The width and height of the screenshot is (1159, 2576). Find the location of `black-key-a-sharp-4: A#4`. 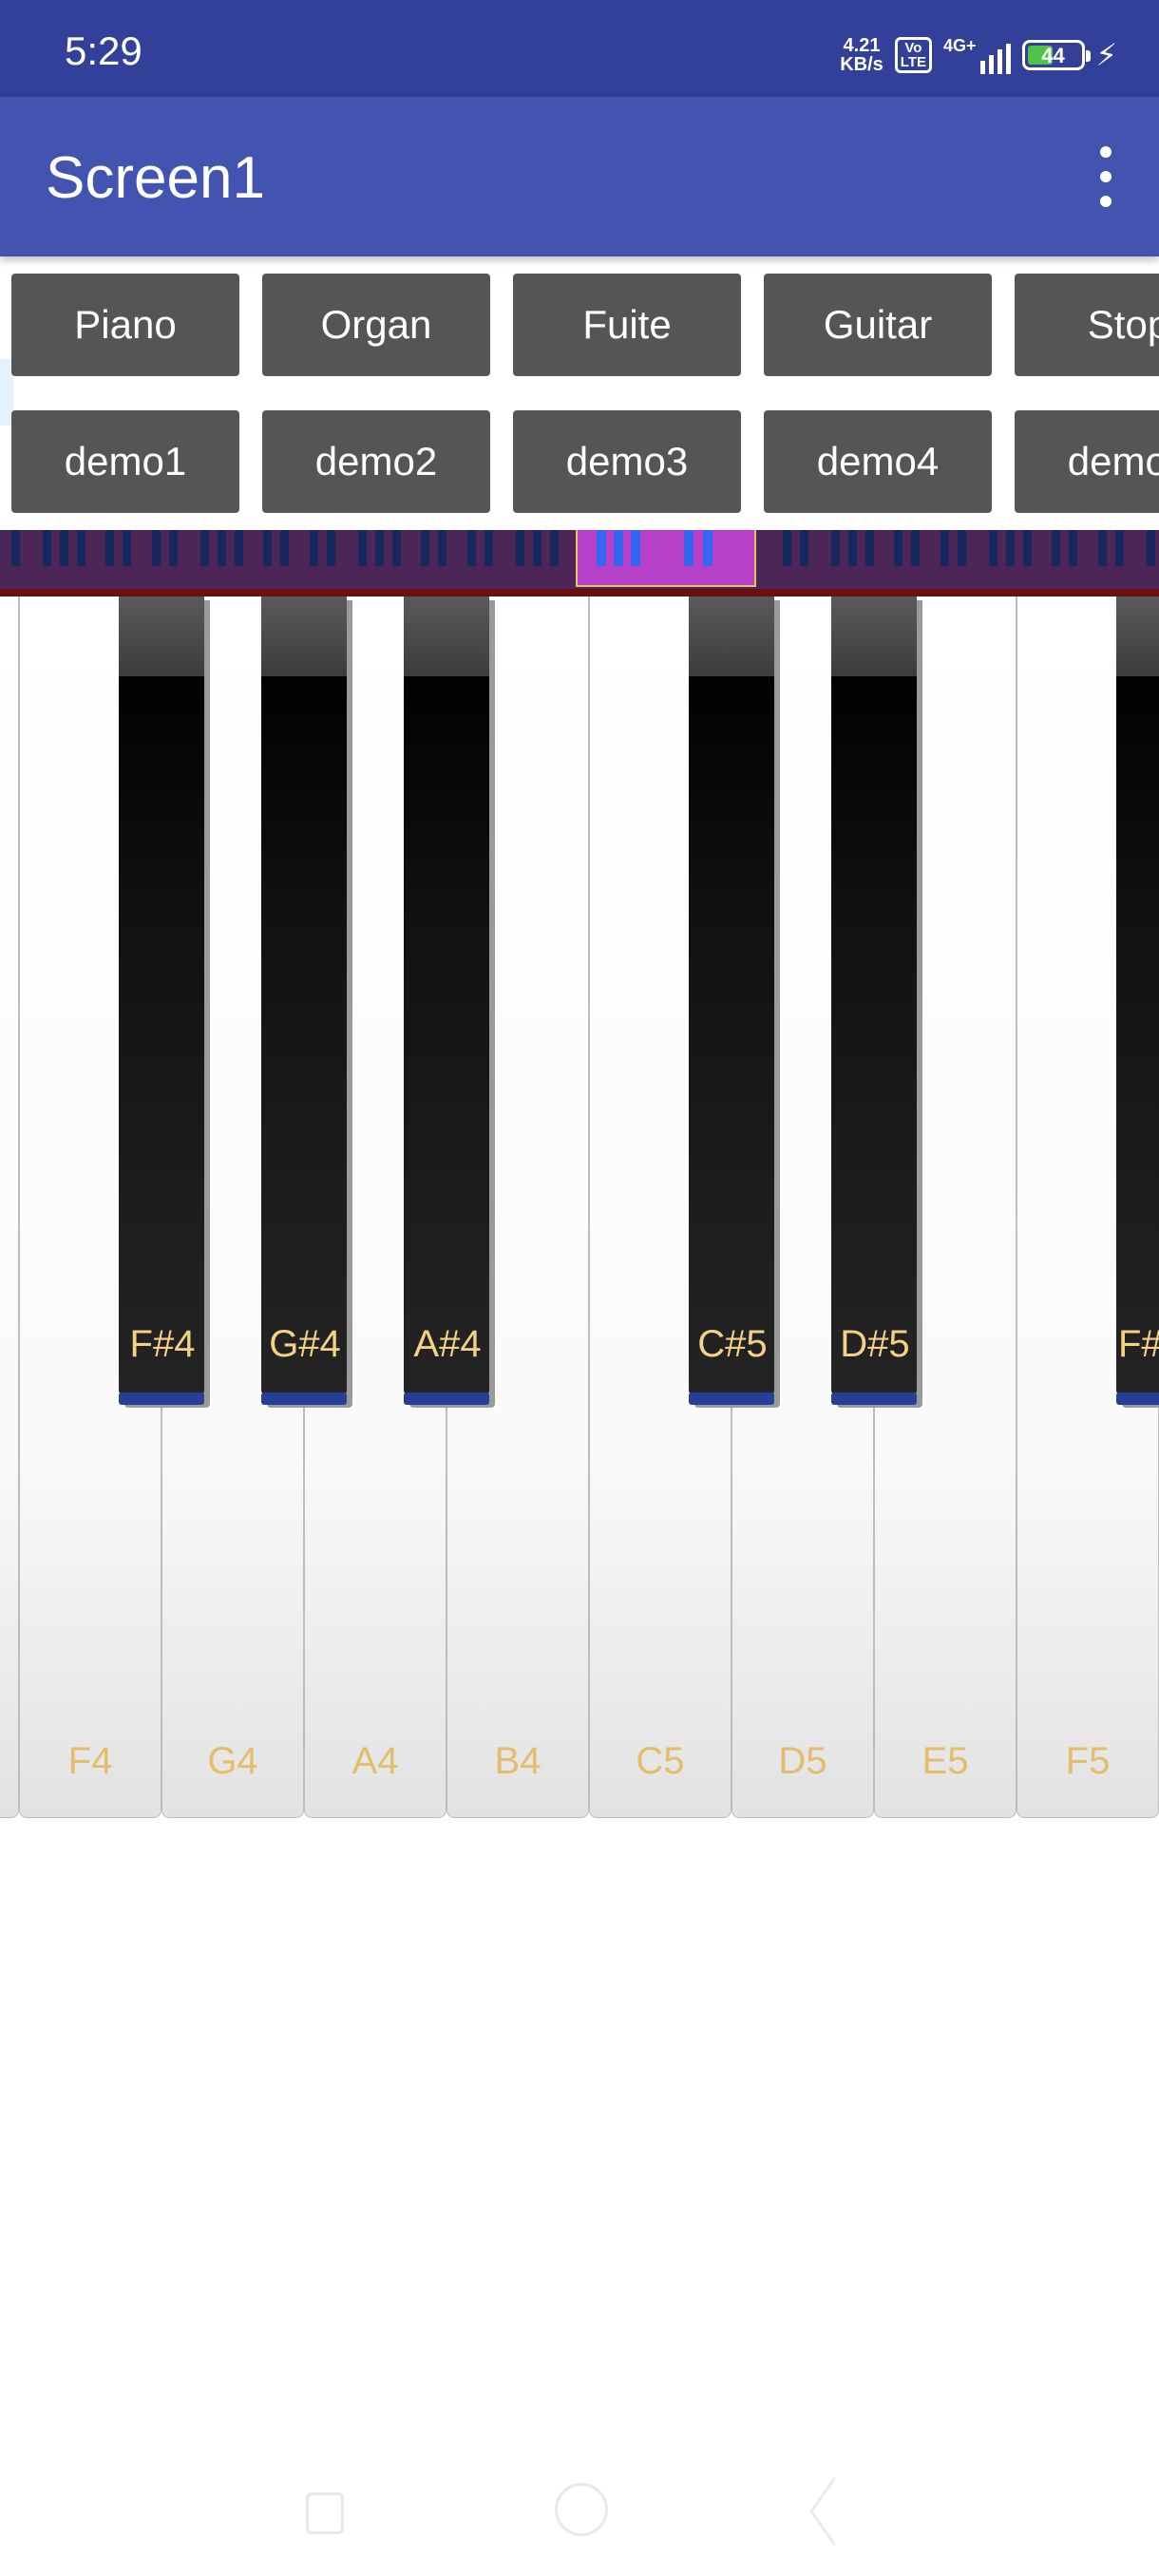

black-key-a-sharp-4: A#4 is located at coordinates (449, 1002).